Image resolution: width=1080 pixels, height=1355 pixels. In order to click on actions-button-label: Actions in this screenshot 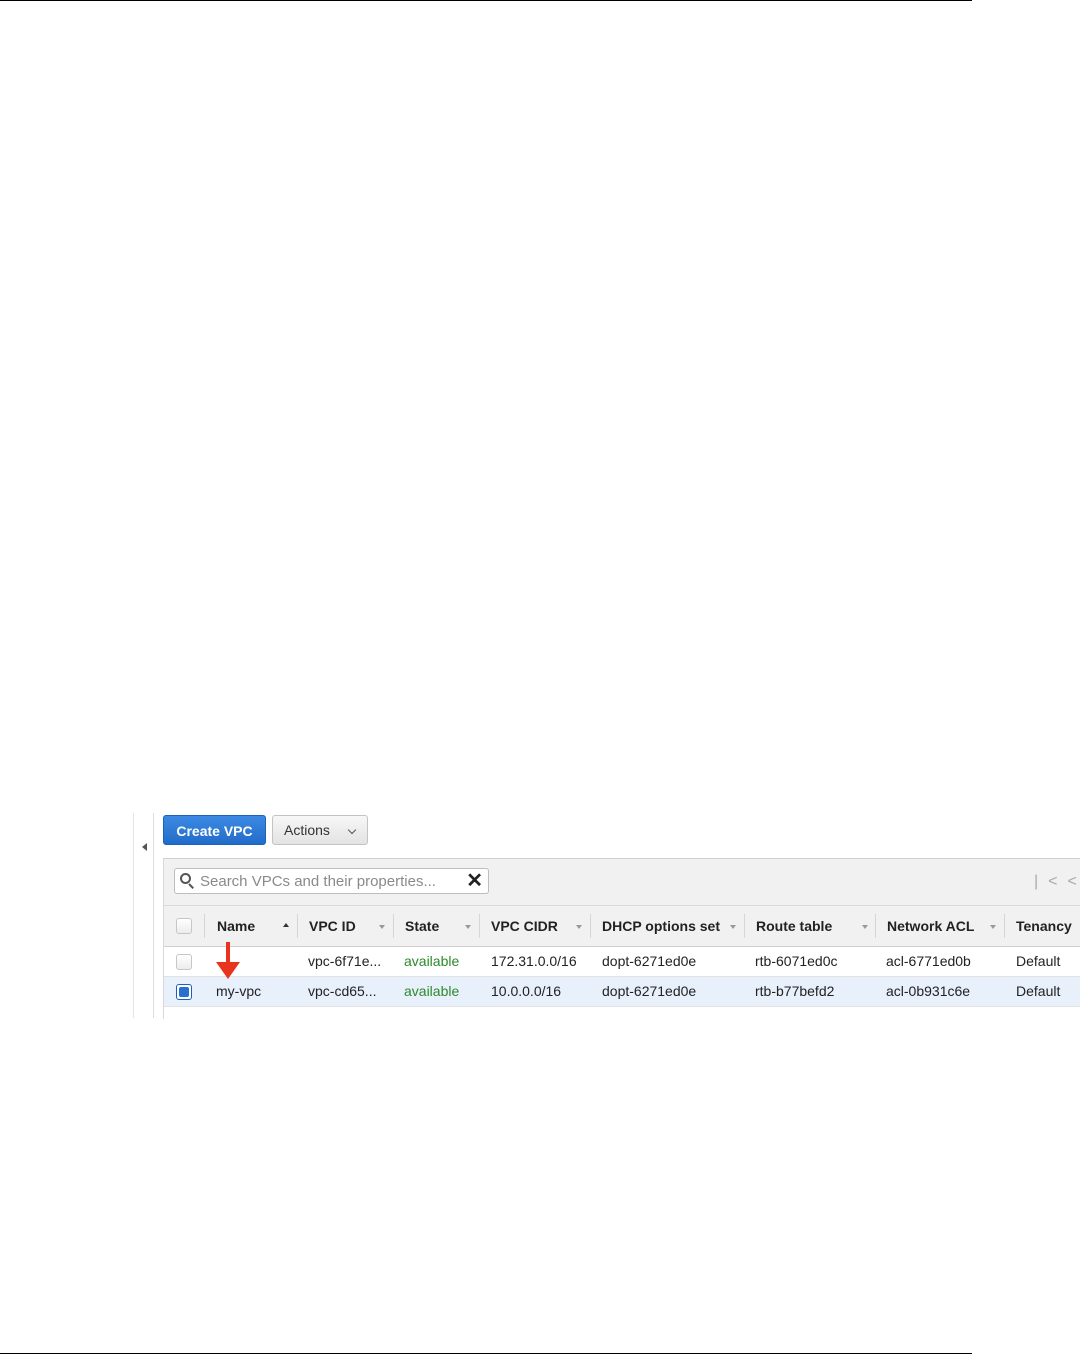, I will do `click(307, 830)`.